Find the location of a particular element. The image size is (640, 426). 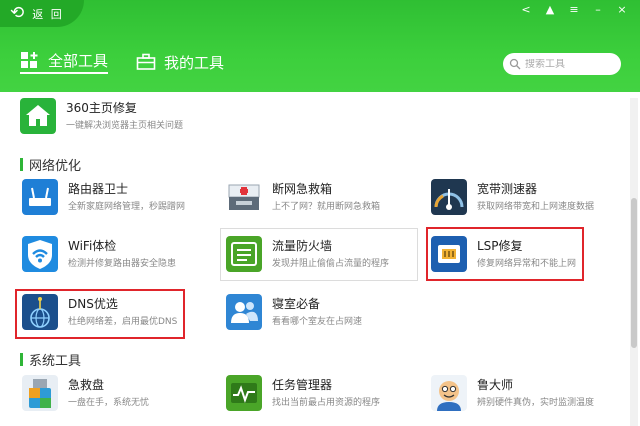

tool-item-dorm-essential: 寝室必备 看看哪个室友在占网速 is located at coordinates (294, 312).